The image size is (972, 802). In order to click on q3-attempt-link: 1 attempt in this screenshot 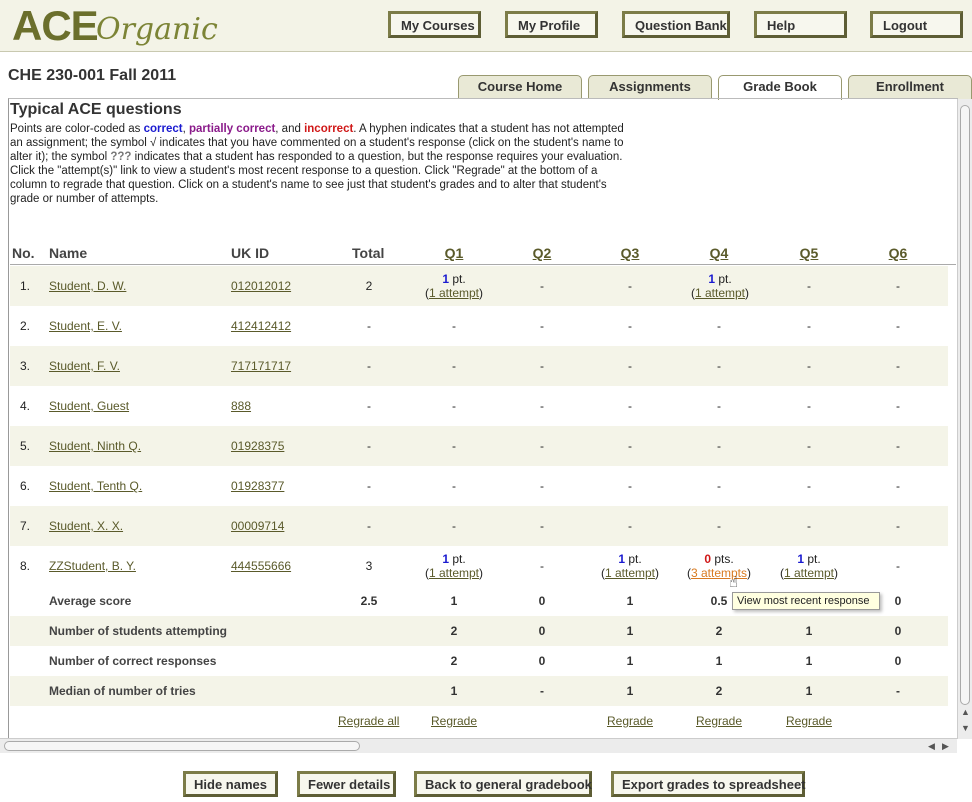, I will do `click(630, 573)`.